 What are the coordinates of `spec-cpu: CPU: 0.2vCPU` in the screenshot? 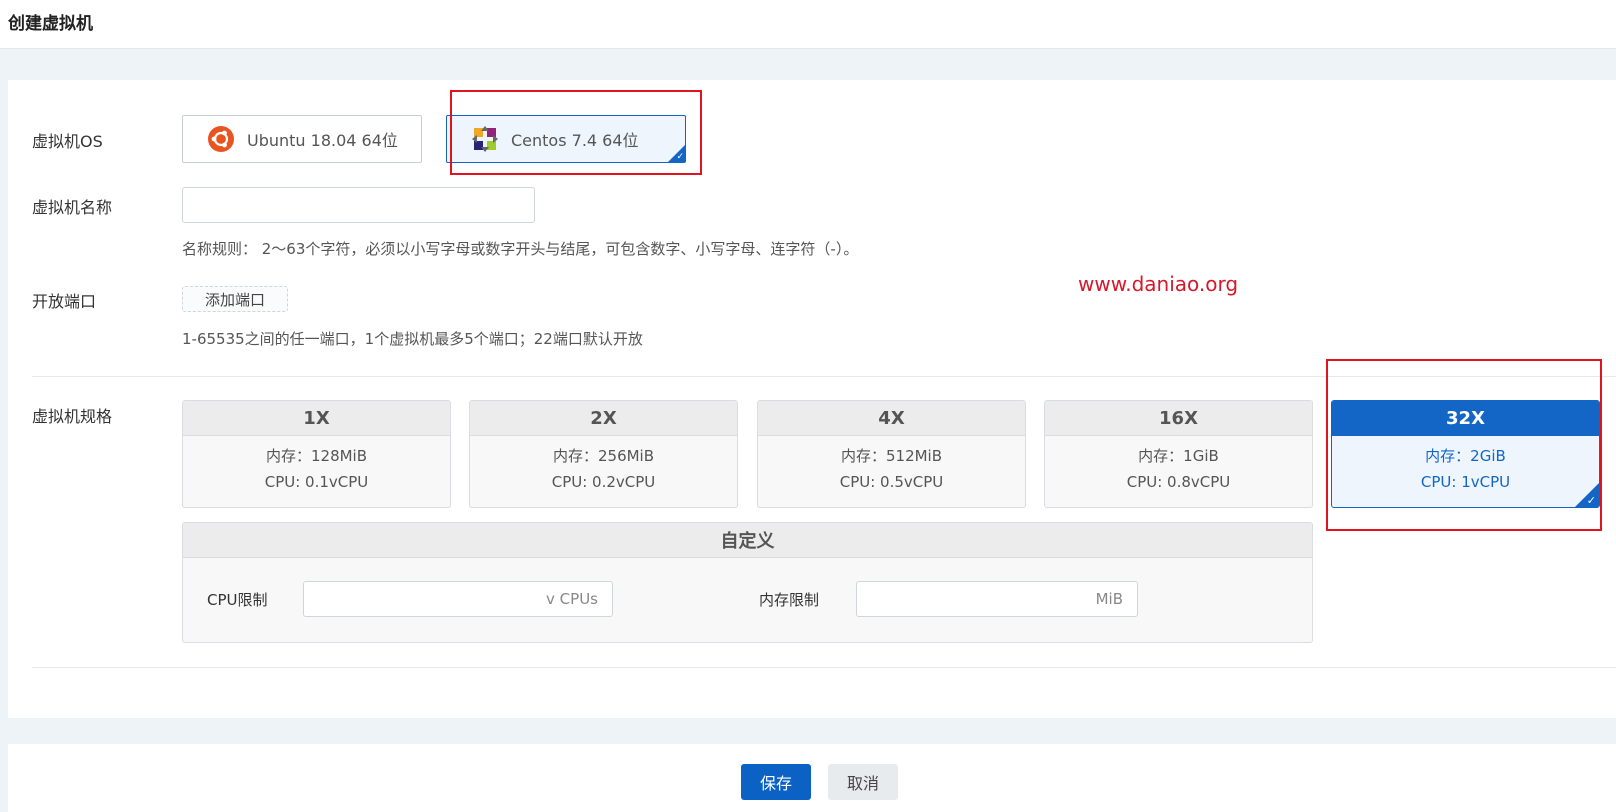 It's located at (603, 482).